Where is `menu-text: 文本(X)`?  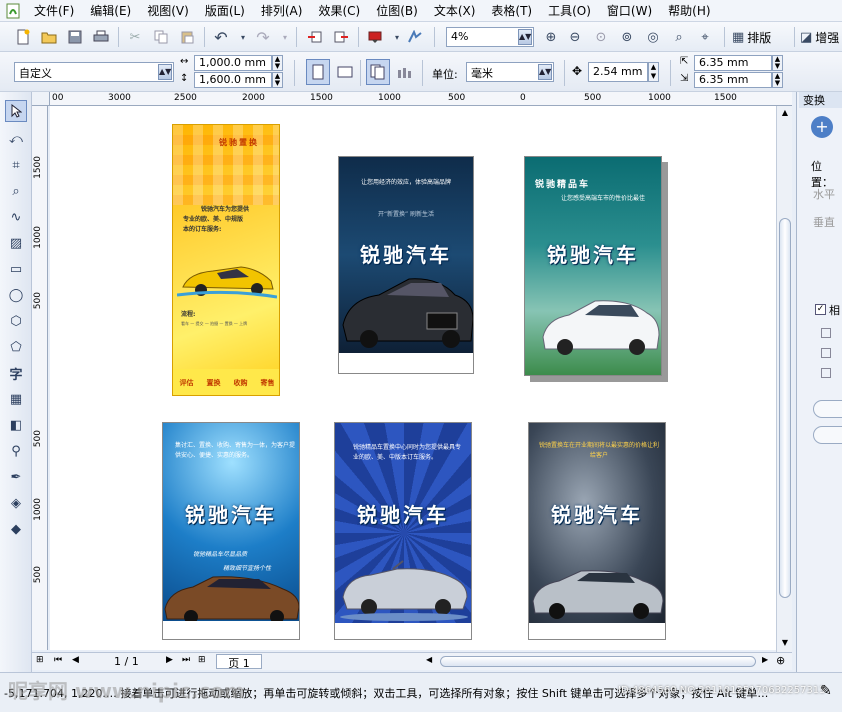 menu-text: 文本(X) is located at coordinates (455, 10).